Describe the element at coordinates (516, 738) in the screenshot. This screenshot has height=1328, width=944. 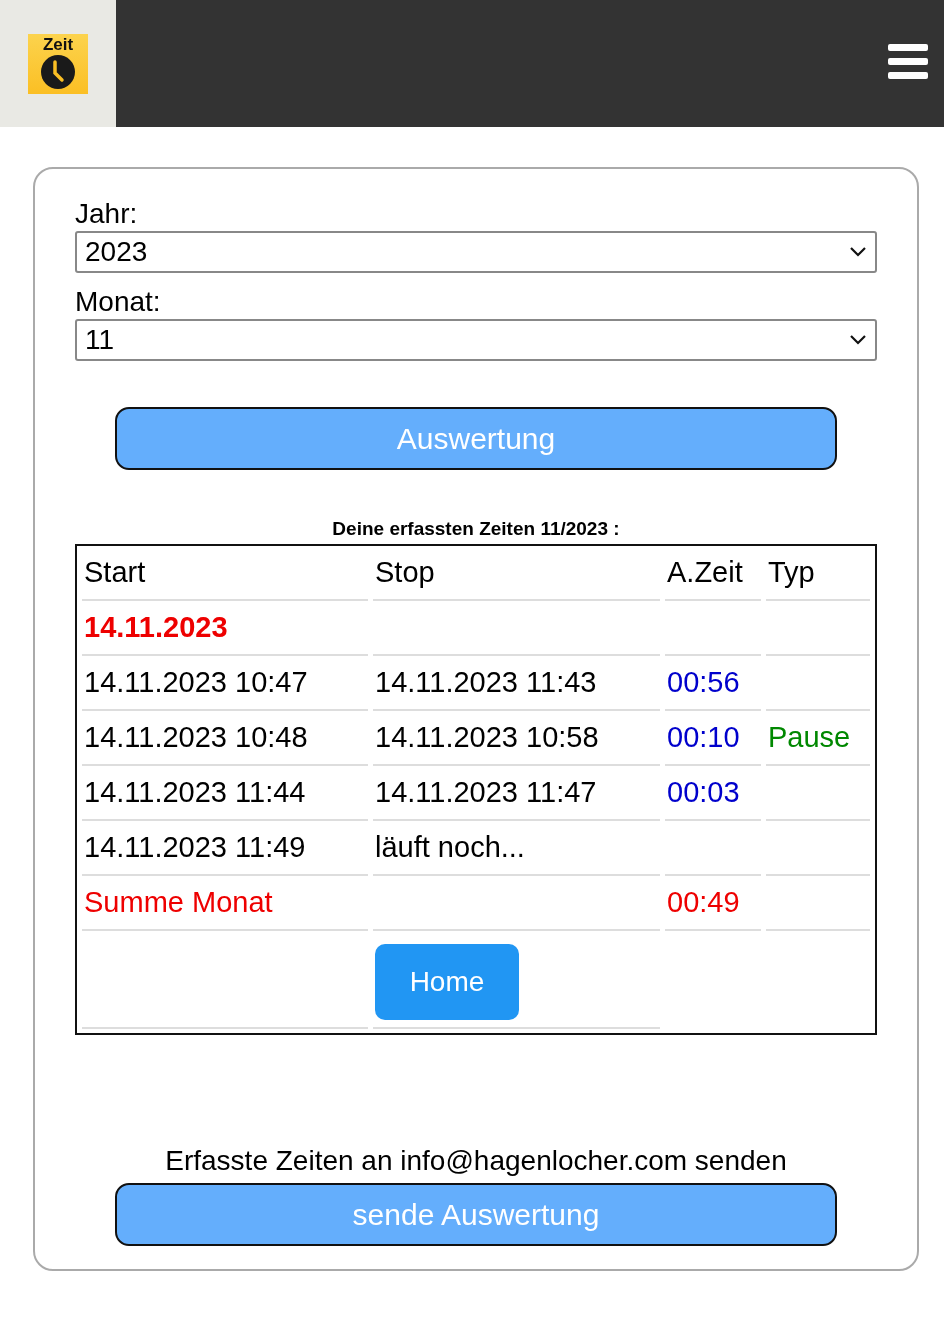
I see `table-cell: 14.11.2023 10:58` at that location.